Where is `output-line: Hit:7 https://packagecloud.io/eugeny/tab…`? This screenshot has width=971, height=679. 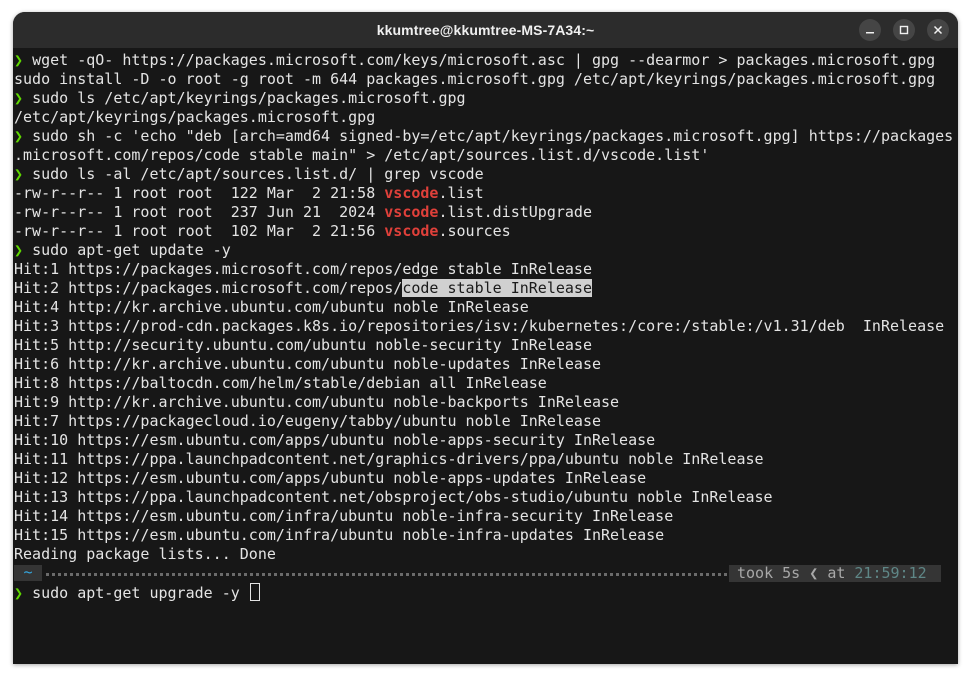 output-line: Hit:7 https://packagecloud.io/eugeny/tab… is located at coordinates (486, 421).